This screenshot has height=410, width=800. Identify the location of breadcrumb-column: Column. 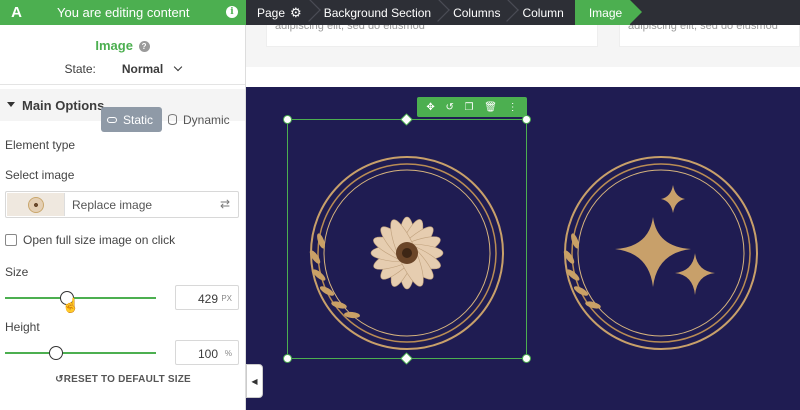
(542, 12).